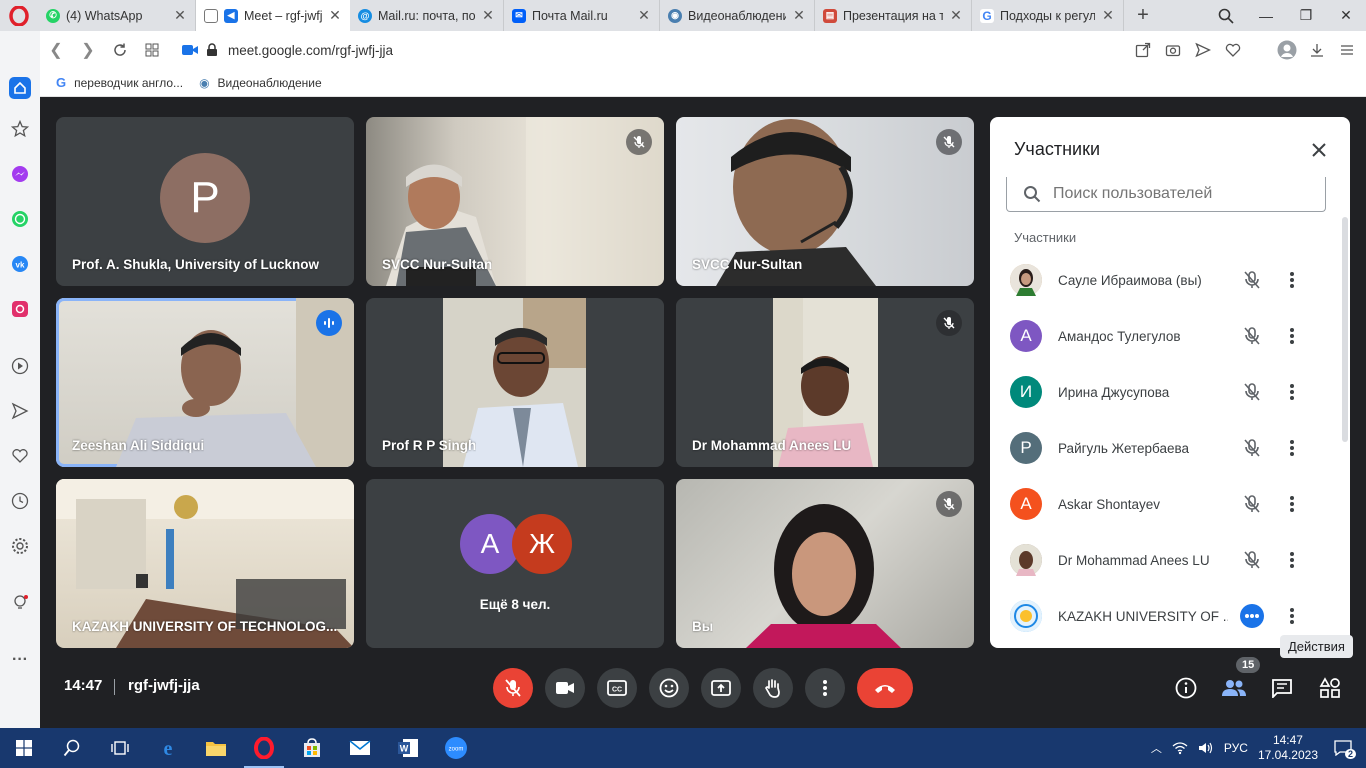  What do you see at coordinates (24, 748) in the screenshot?
I see `start-button` at bounding box center [24, 748].